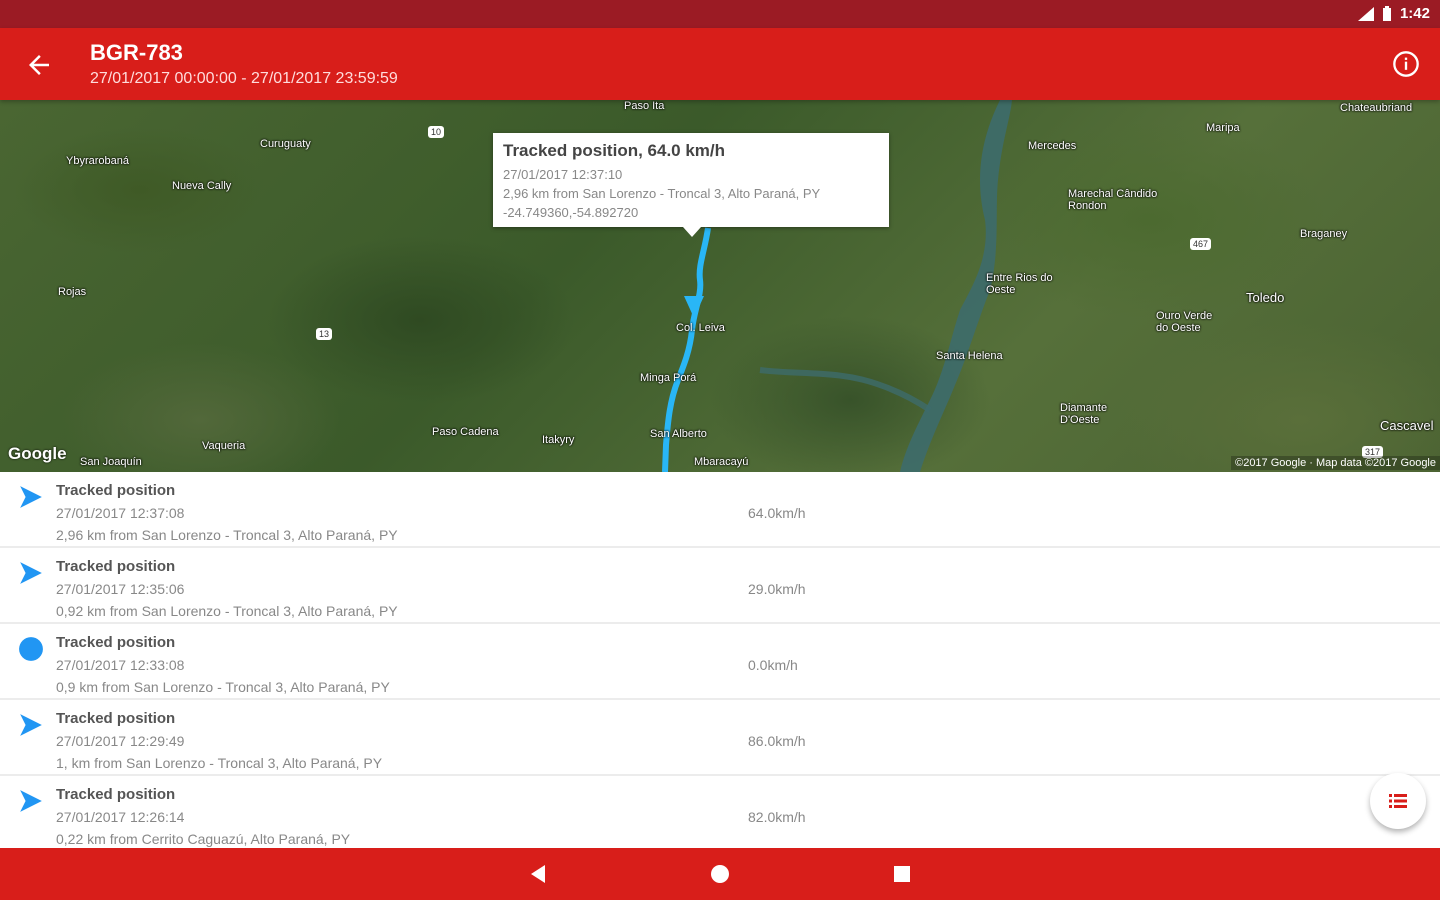 The height and width of the screenshot is (900, 1440). I want to click on stopped-dot-icon, so click(31, 649).